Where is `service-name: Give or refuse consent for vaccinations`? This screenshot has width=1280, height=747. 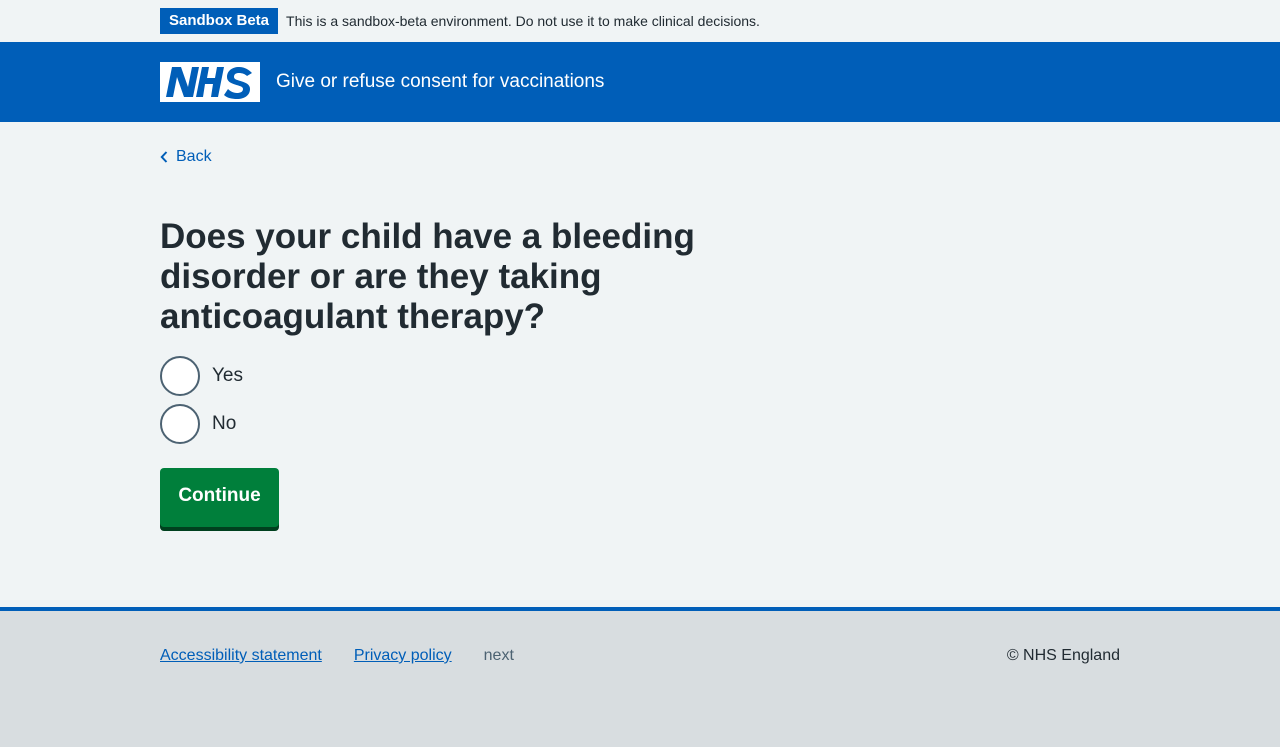
service-name: Give or refuse consent for vaccinations is located at coordinates (440, 82).